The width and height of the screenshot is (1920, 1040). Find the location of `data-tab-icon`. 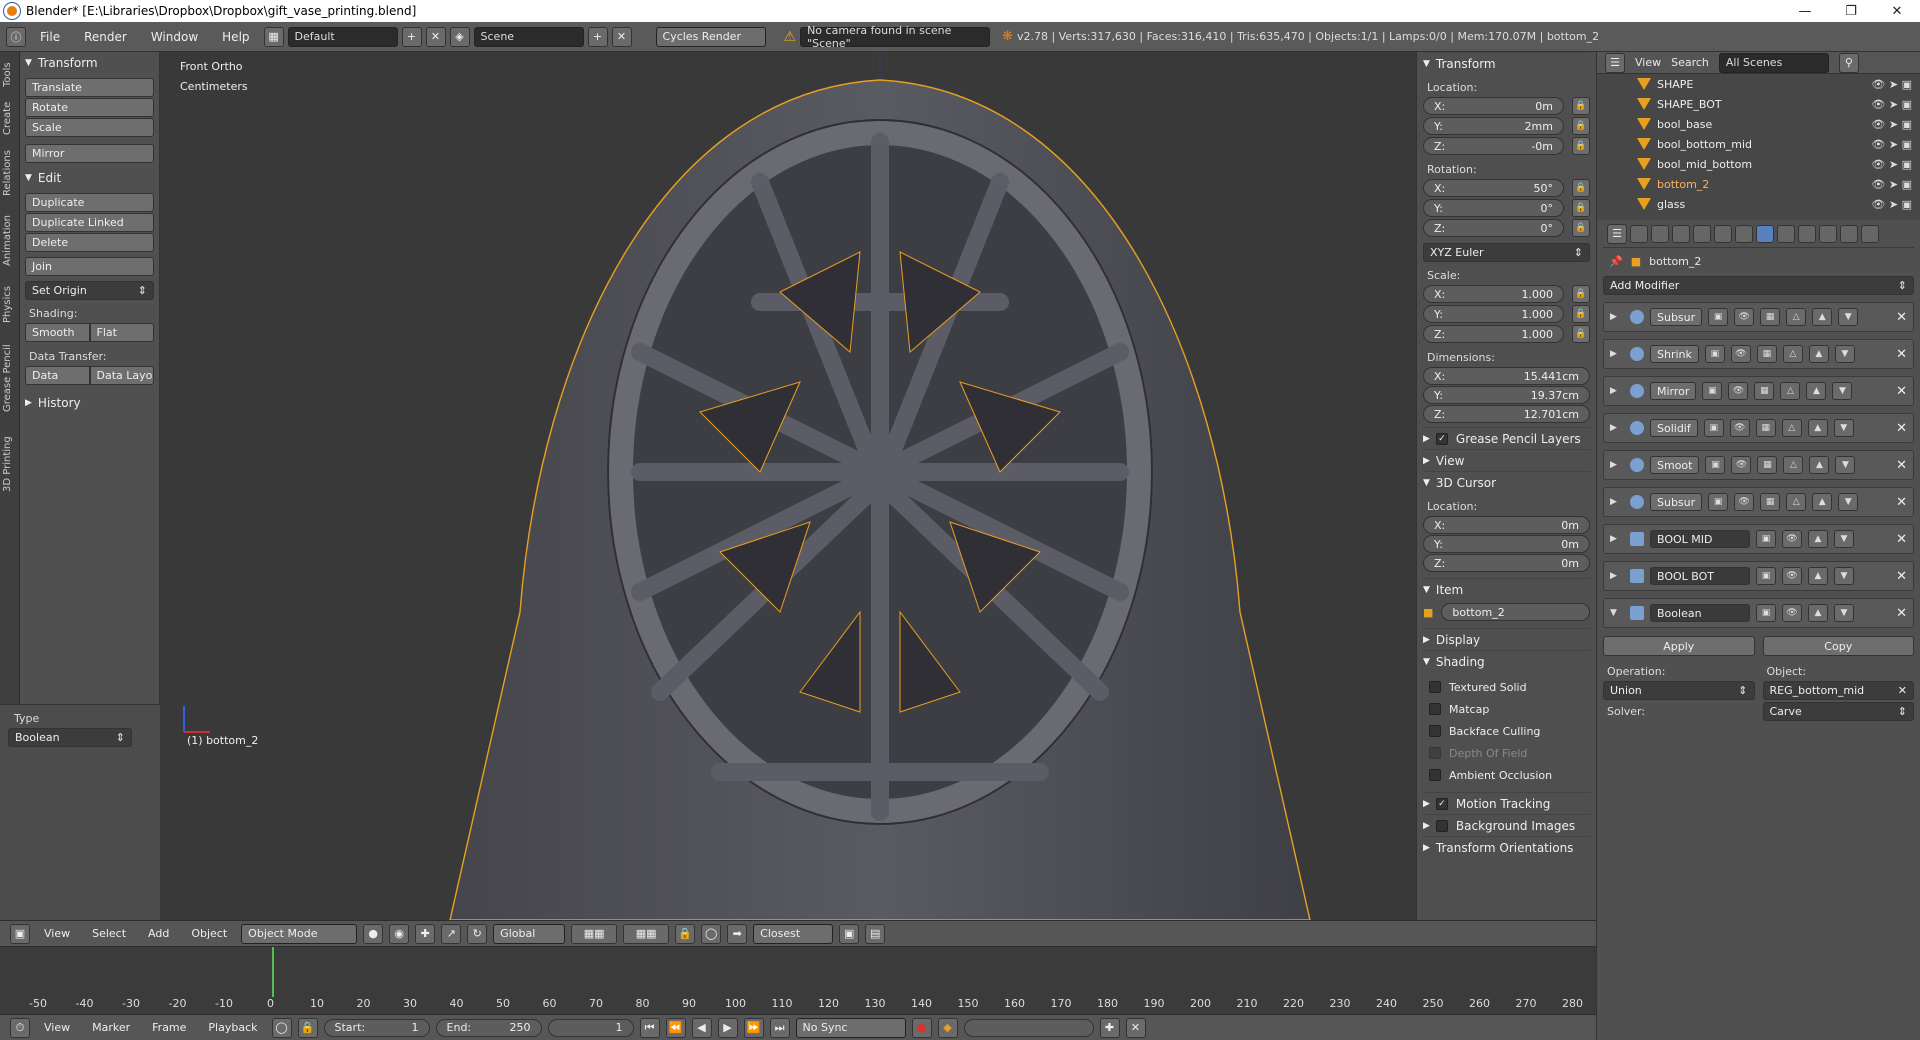

data-tab-icon is located at coordinates (1786, 233).